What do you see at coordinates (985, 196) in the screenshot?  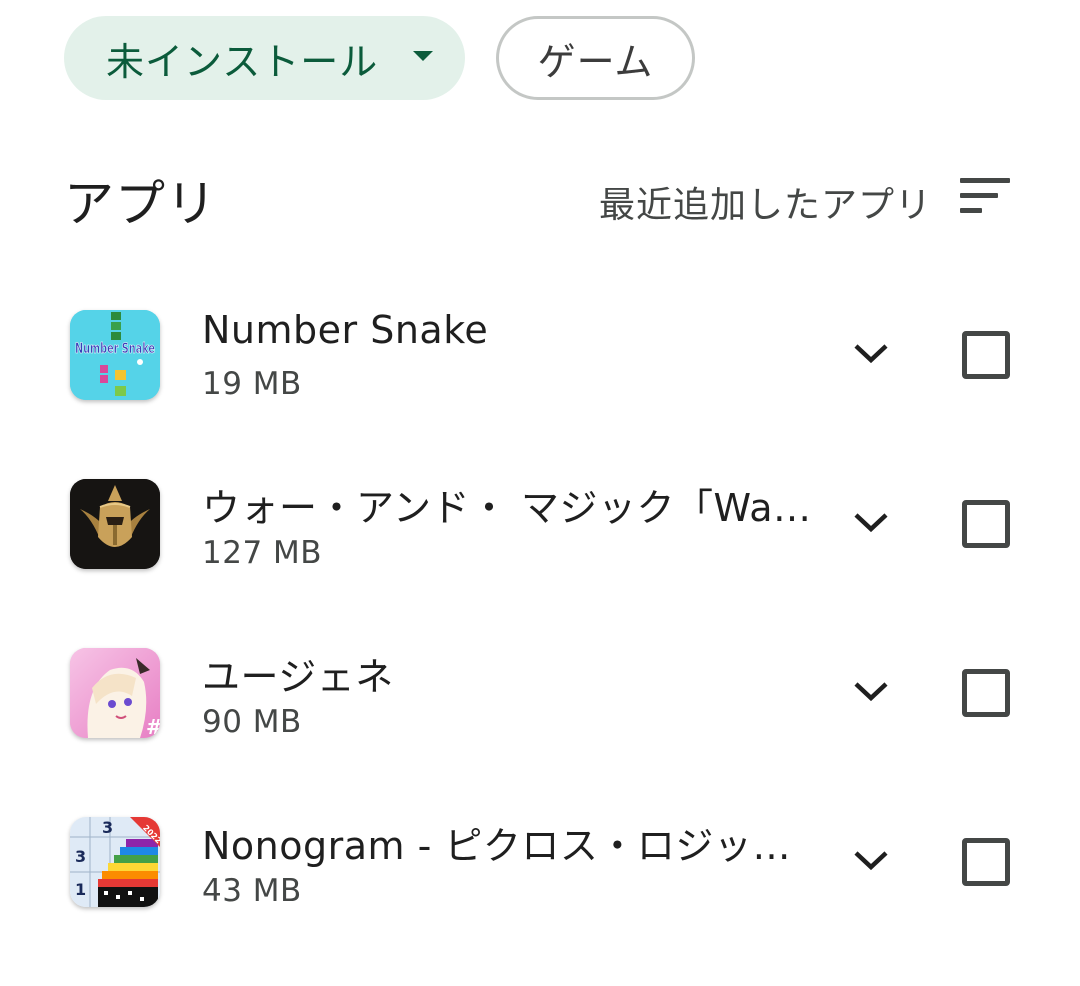 I see `sort-icon` at bounding box center [985, 196].